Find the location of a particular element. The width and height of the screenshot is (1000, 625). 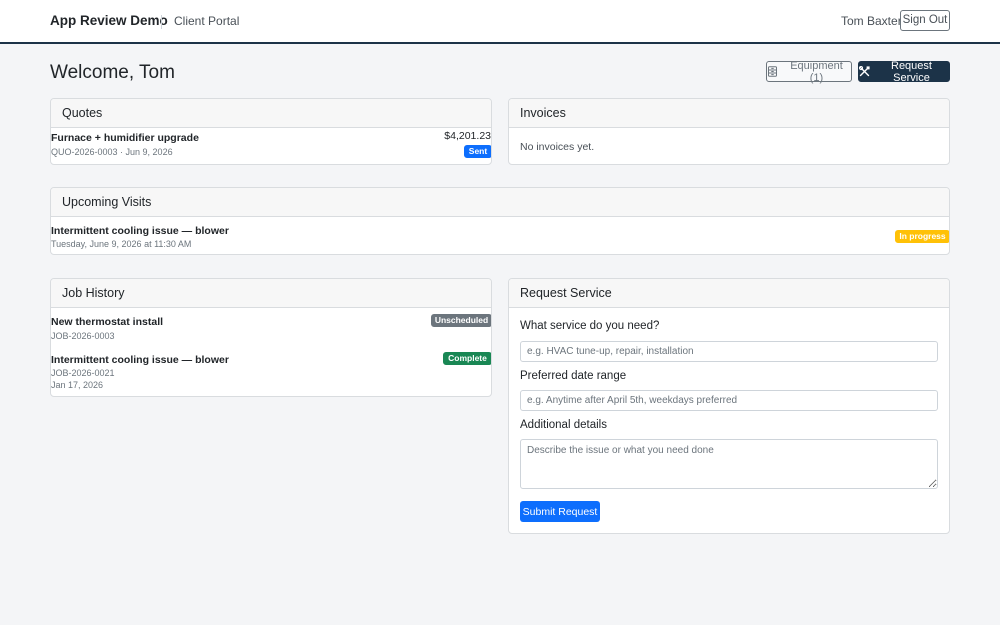

invoices-empty-text: No invoices yet. is located at coordinates (557, 147).